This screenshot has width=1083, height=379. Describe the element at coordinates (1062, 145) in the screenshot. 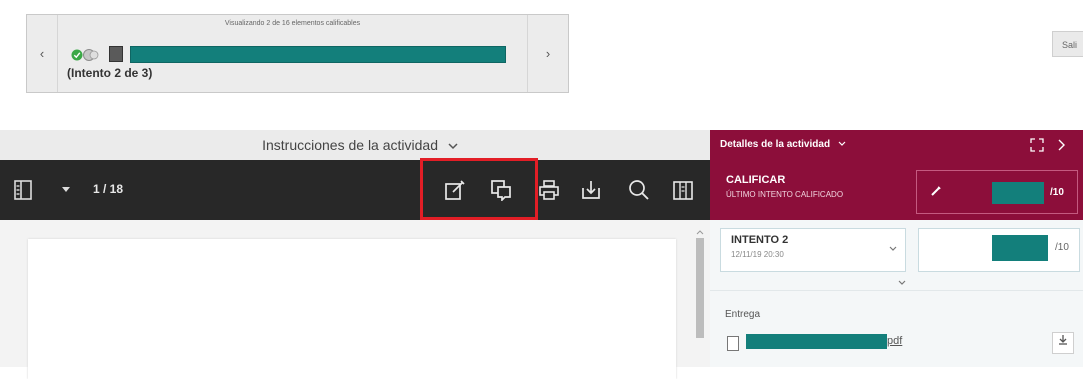

I see `chevron-right-icon` at that location.